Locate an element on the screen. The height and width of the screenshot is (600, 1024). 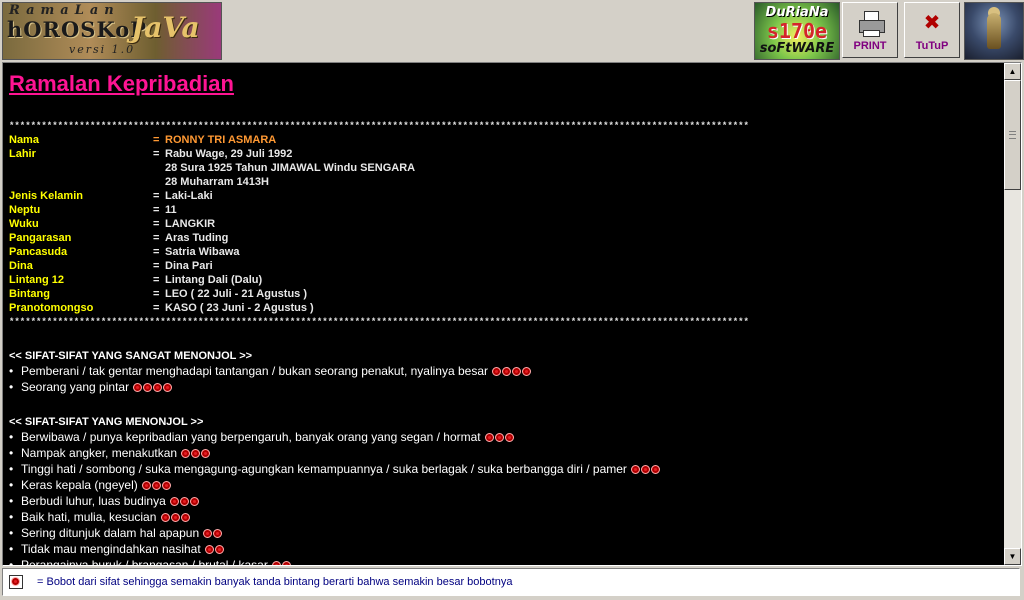
app-logo: RamaLan hOROSKoP JaVa versi 1.0 is located at coordinates (112, 31).